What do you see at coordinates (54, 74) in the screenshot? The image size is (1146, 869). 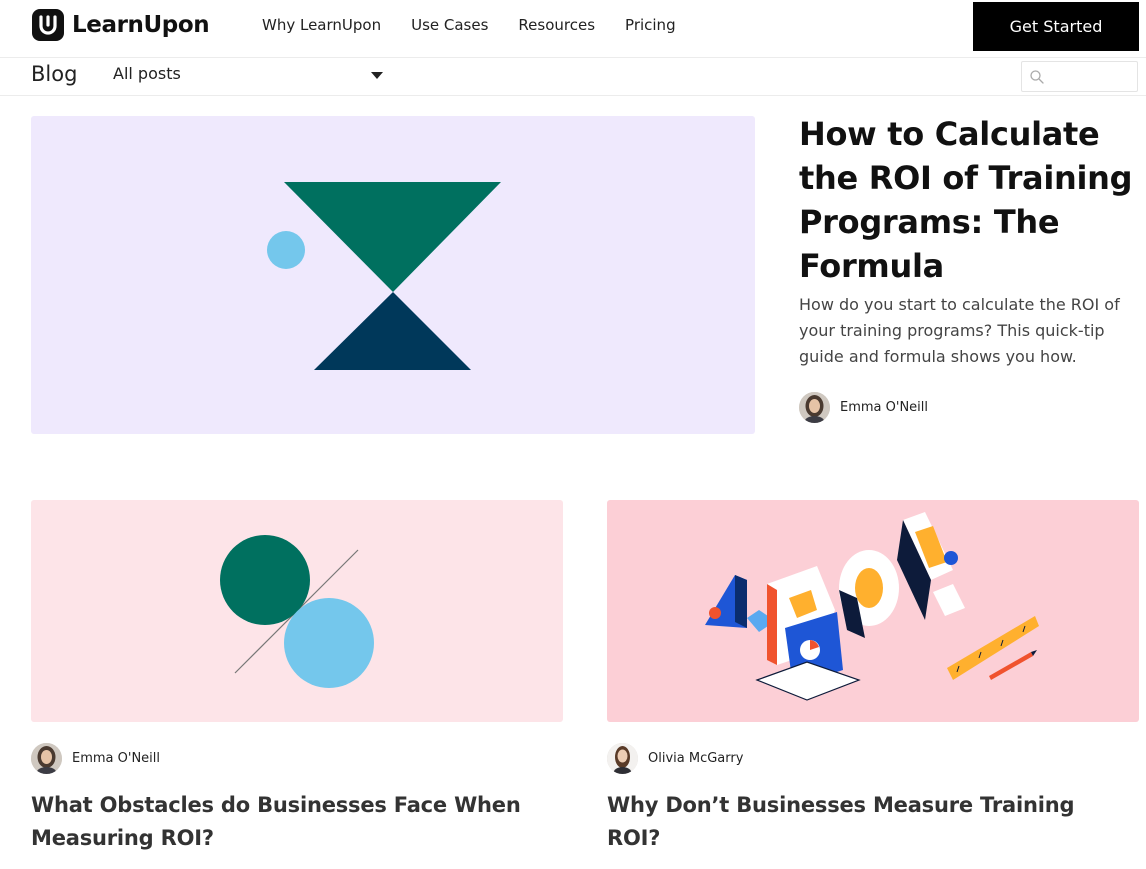 I see `blog-title: Blog` at bounding box center [54, 74].